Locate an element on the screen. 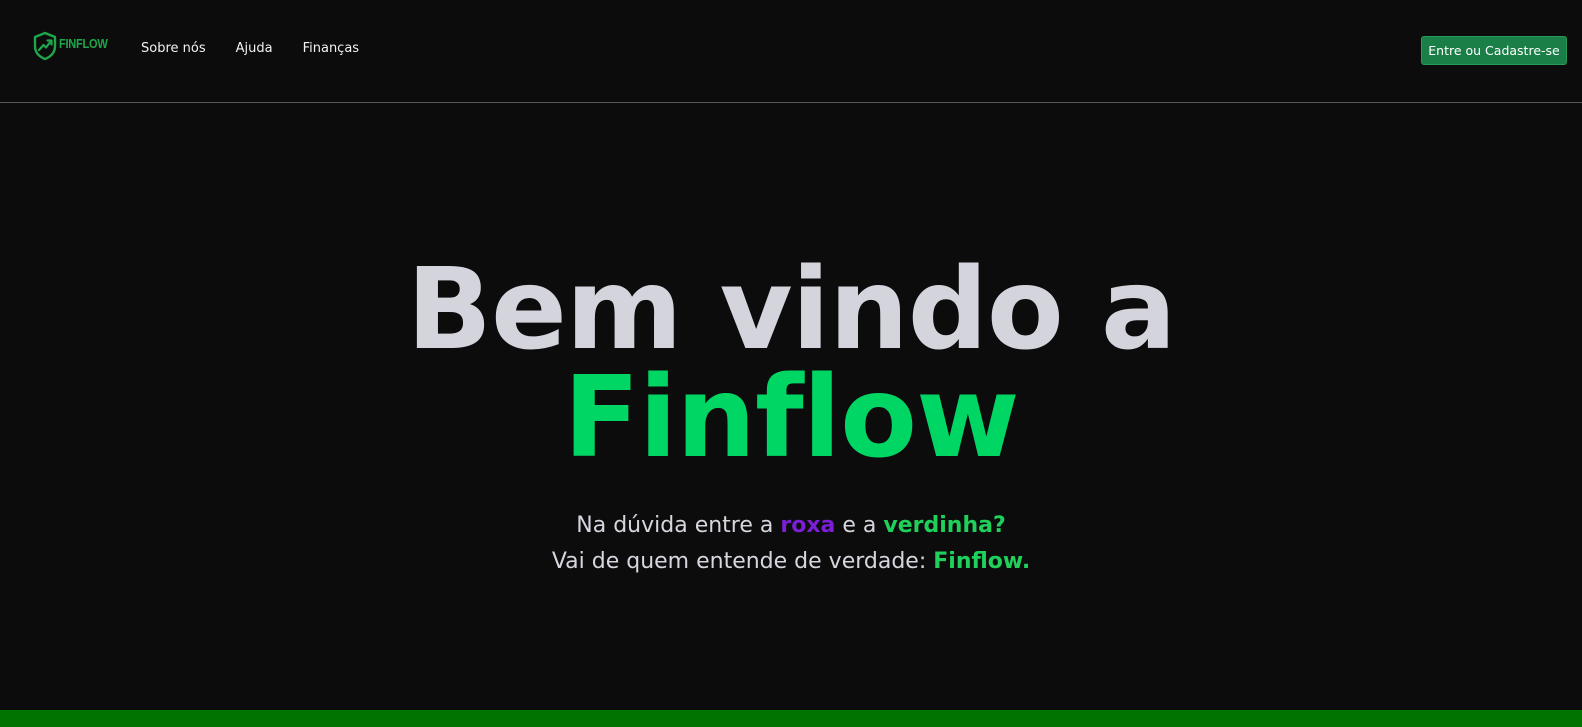 The height and width of the screenshot is (727, 1582). hero-title-brand: Finflow is located at coordinates (791, 418).